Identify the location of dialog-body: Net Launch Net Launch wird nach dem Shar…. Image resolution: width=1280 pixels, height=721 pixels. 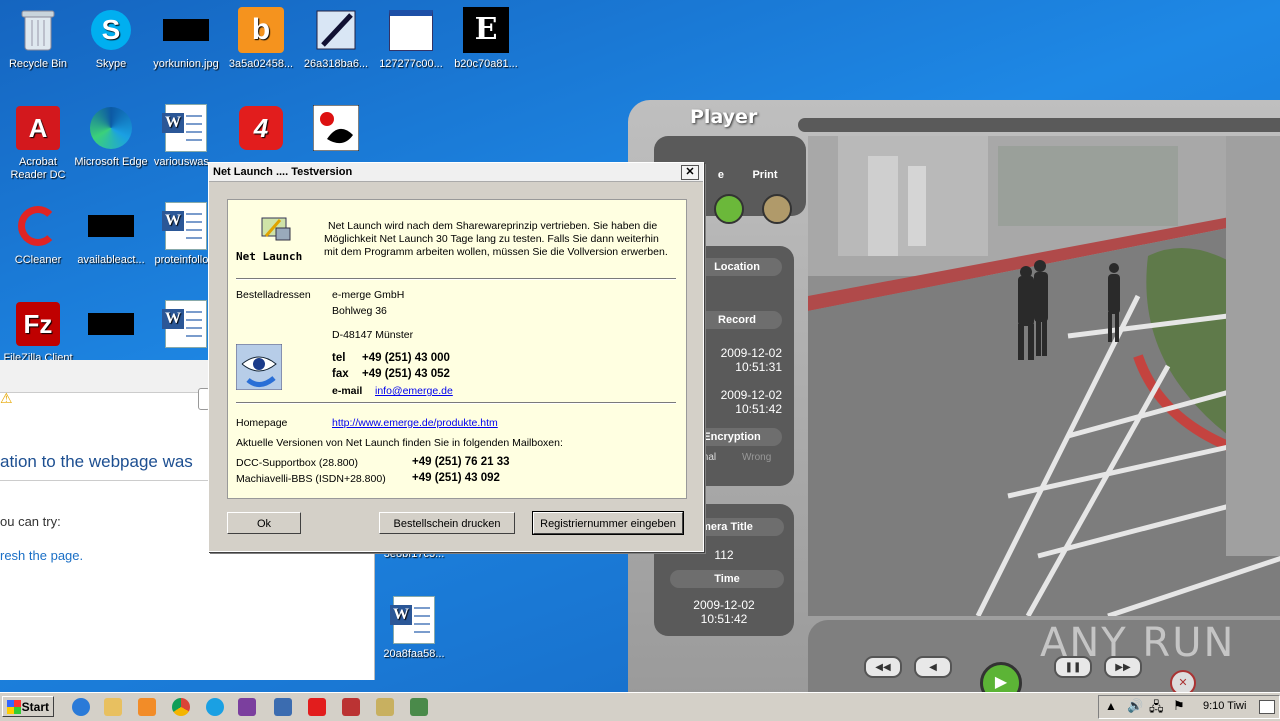
(457, 349).